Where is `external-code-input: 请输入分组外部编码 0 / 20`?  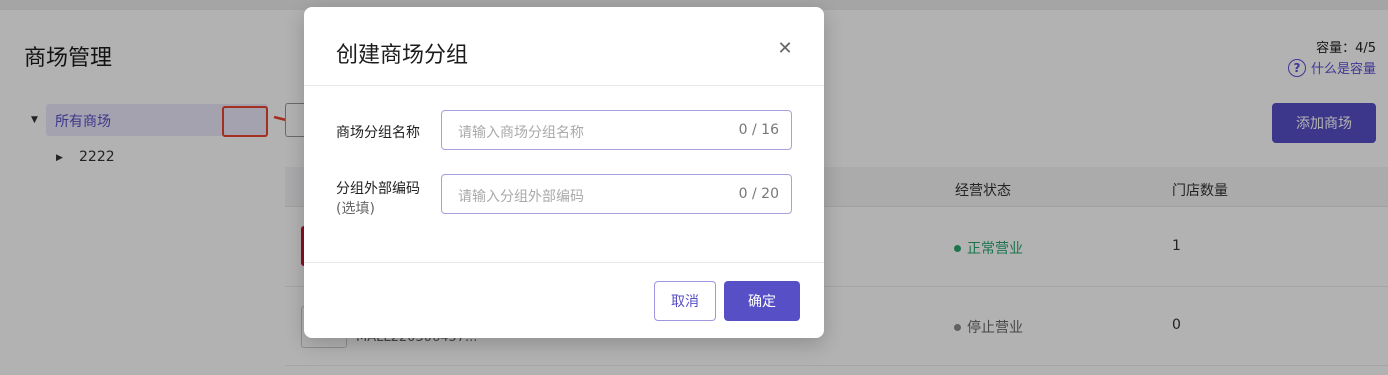 external-code-input: 请输入分组外部编码 0 / 20 is located at coordinates (616, 194).